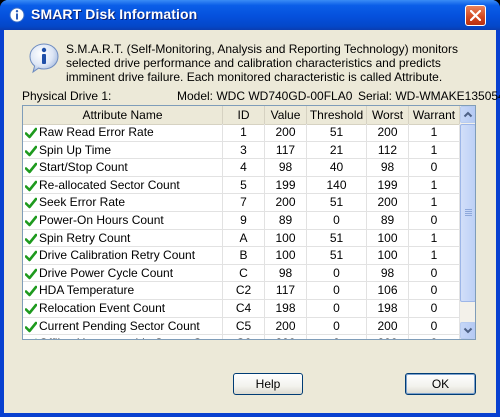 The width and height of the screenshot is (500, 417). I want to click on vertical-scrollbar, so click(467, 222).